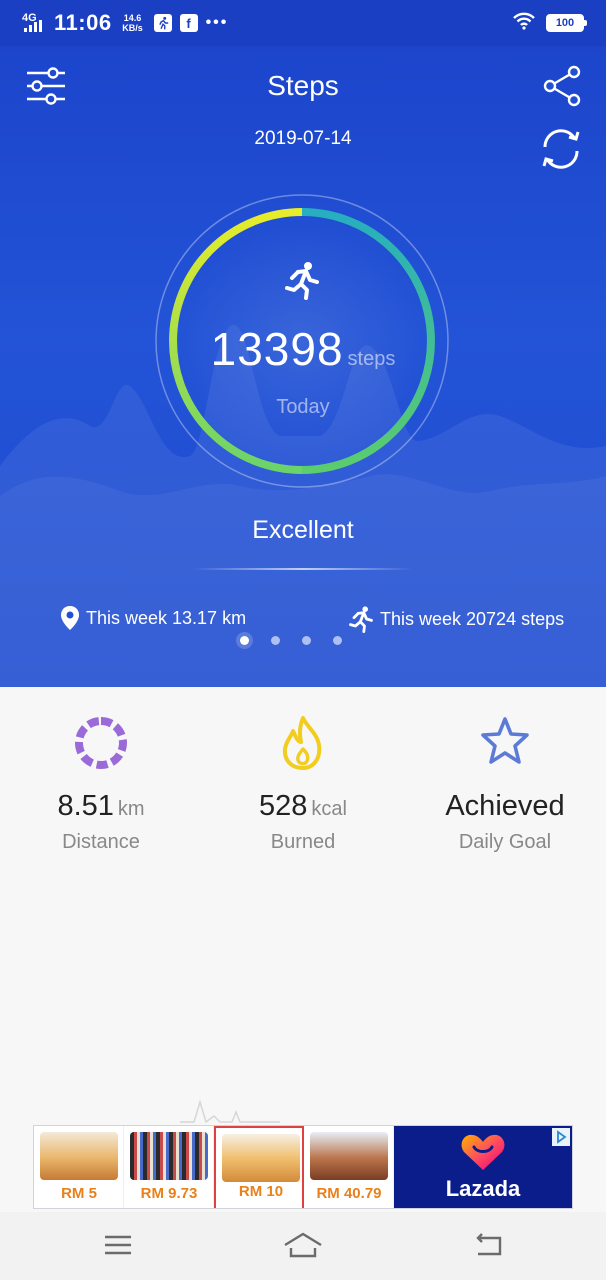  Describe the element at coordinates (472, 618) in the screenshot. I see `weekly-steps-text: This week 20724 steps` at that location.